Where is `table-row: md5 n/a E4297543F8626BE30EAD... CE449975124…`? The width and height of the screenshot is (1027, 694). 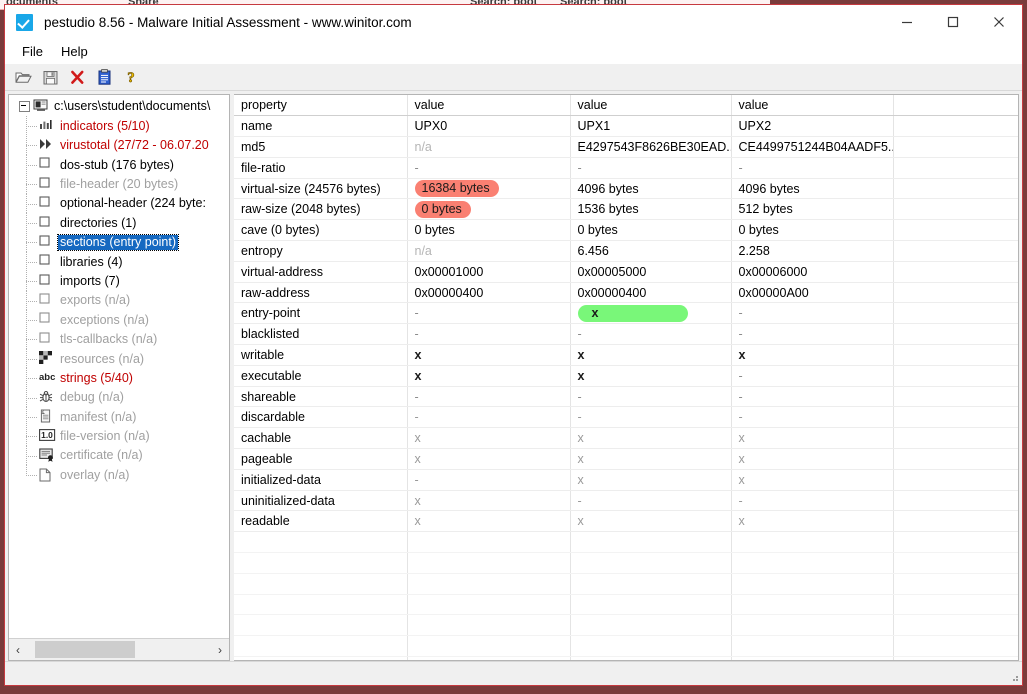
table-row: md5 n/a E4297543F8626BE30EAD... CE449975124… is located at coordinates (626, 147).